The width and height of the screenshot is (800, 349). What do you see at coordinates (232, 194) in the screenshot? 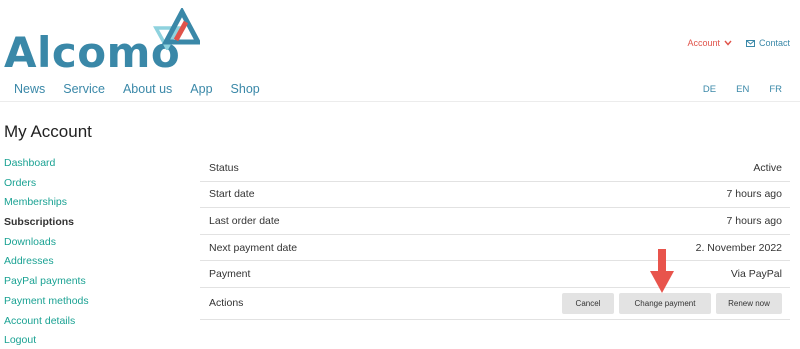
I see `row-label: Start date` at bounding box center [232, 194].